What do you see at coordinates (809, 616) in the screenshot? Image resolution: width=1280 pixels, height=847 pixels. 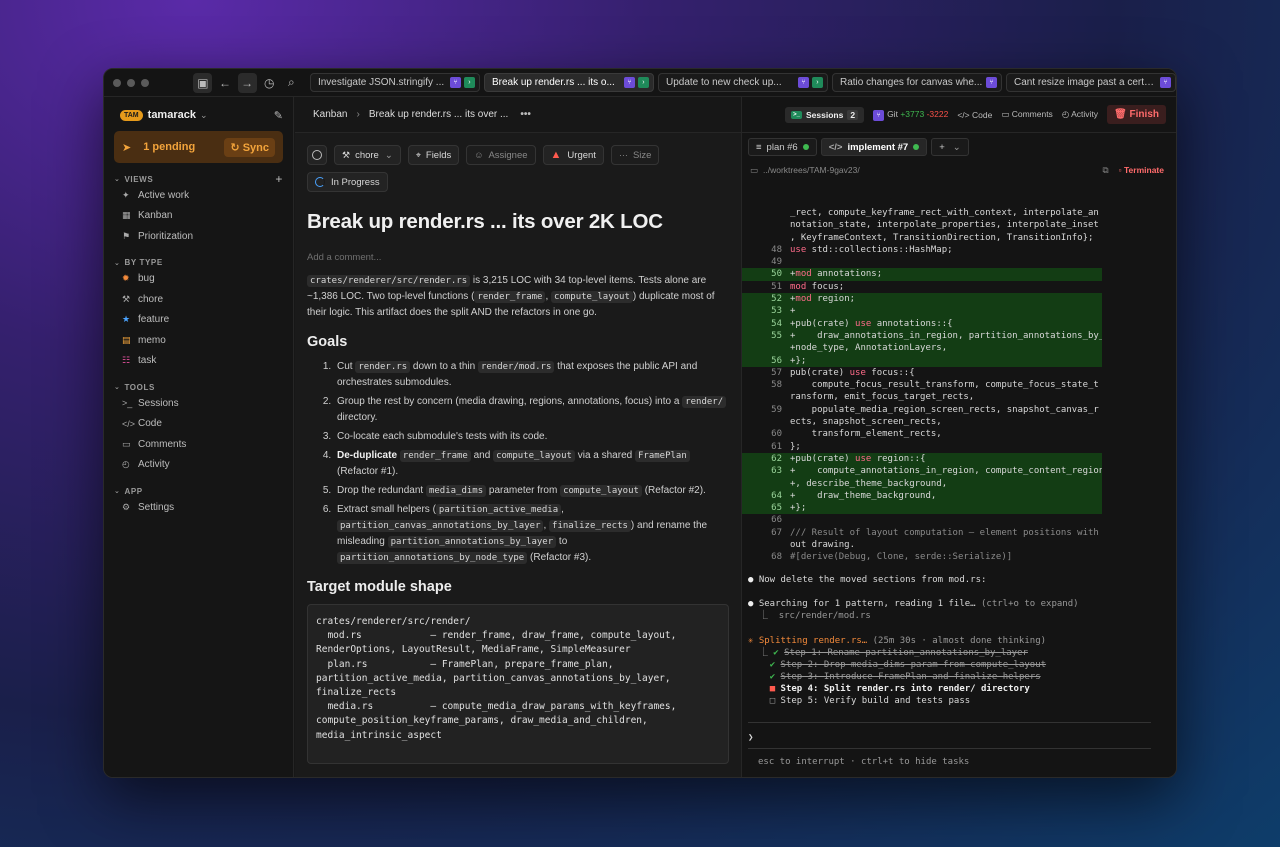 I see `log-line: ⎿ src/render/mod.rs` at bounding box center [809, 616].